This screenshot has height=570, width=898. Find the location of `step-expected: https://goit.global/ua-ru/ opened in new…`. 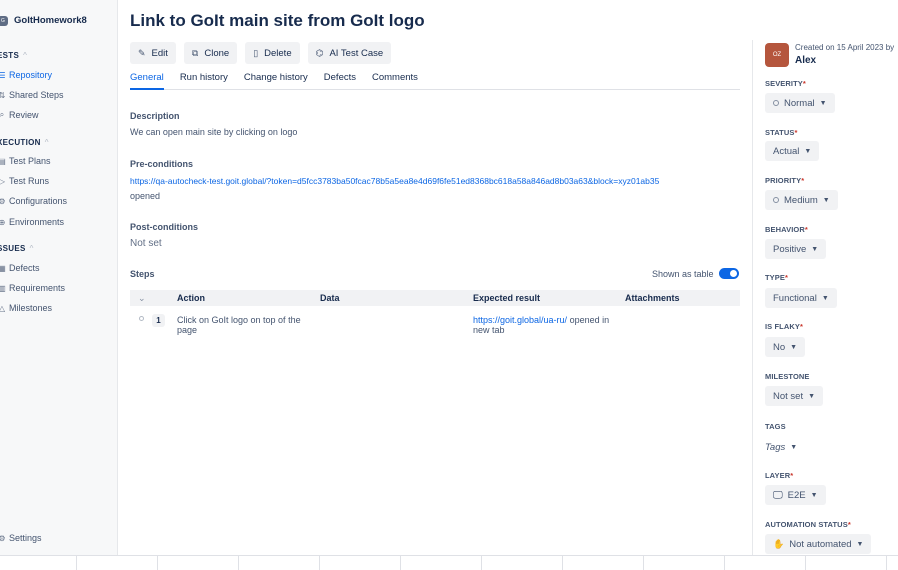

step-expected: https://goit.global/ua-ru/ opened in new… is located at coordinates (548, 325).